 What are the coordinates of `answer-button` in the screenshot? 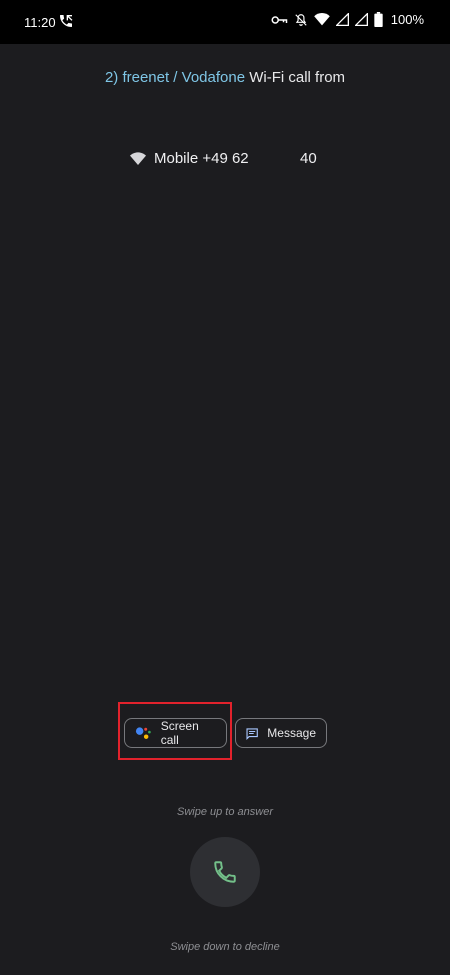 It's located at (225, 872).